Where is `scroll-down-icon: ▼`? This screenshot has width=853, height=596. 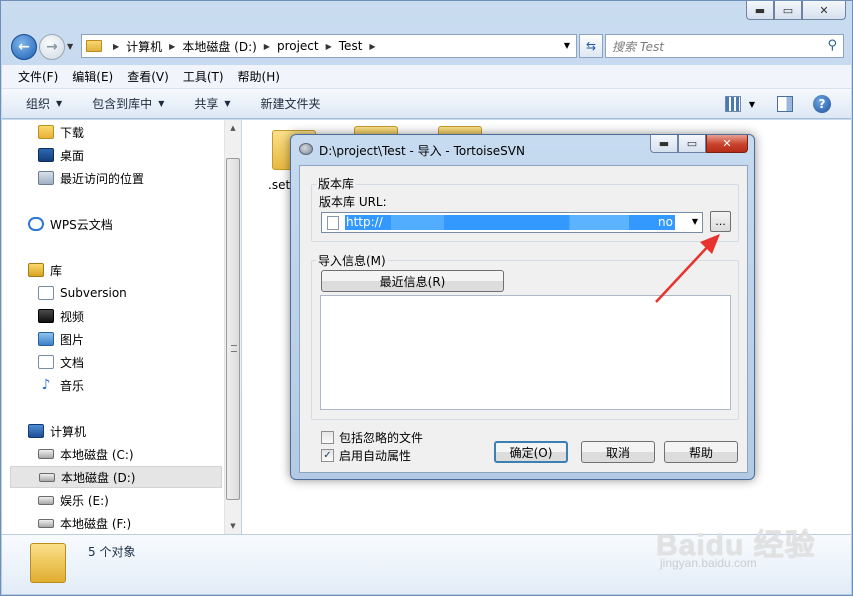 scroll-down-icon: ▼ is located at coordinates (233, 526).